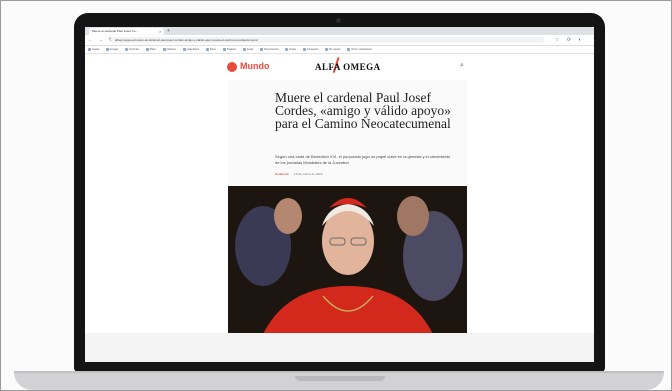 This screenshot has height=391, width=672. I want to click on bookmark-item: Noticias, so click(169, 49).